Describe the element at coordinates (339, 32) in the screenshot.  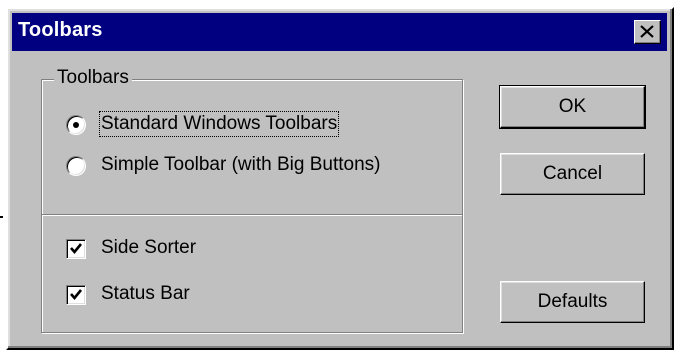
I see `title-bar: Toolbars` at that location.